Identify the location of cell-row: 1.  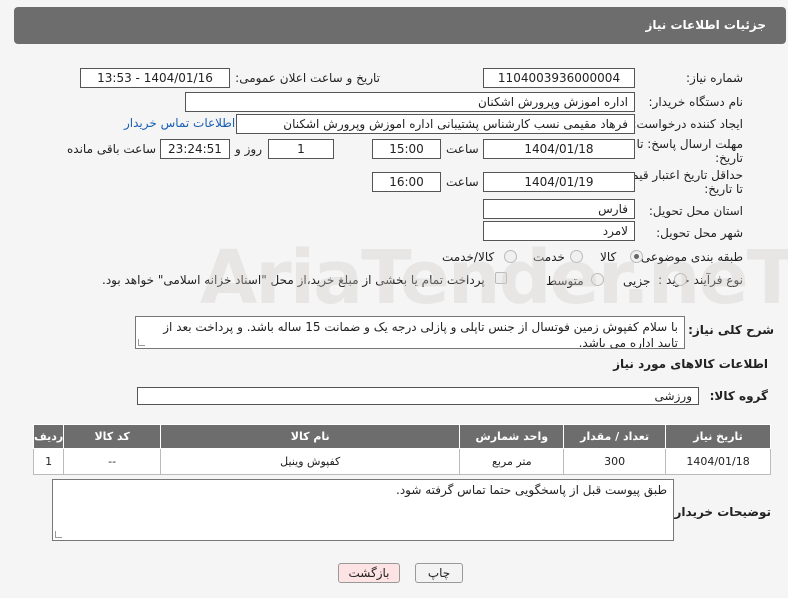
(48, 461).